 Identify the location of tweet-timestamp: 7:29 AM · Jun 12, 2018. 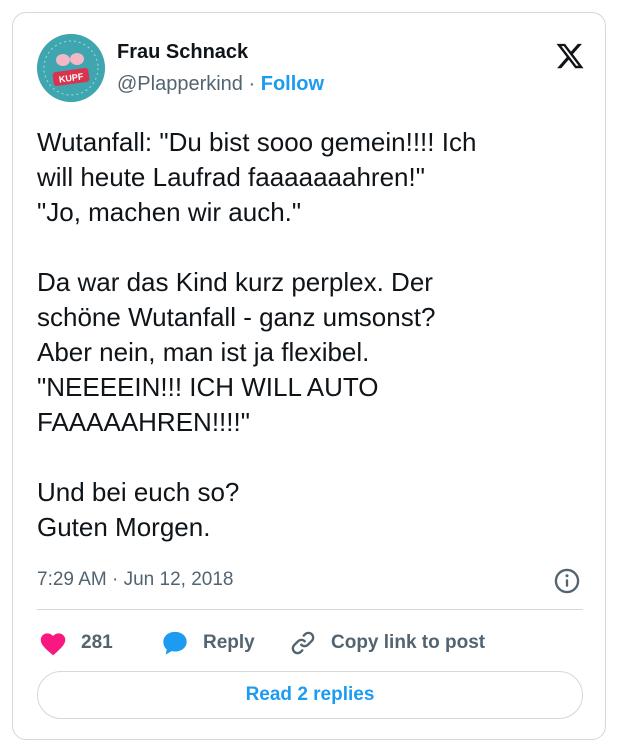
(135, 580).